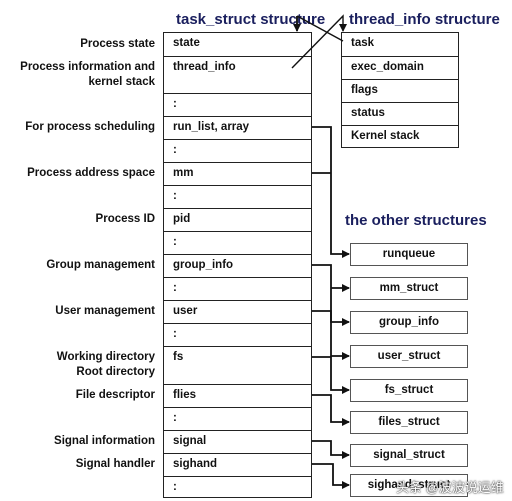 This screenshot has height=501, width=512. I want to click on connector-sighand, so click(331, 476).